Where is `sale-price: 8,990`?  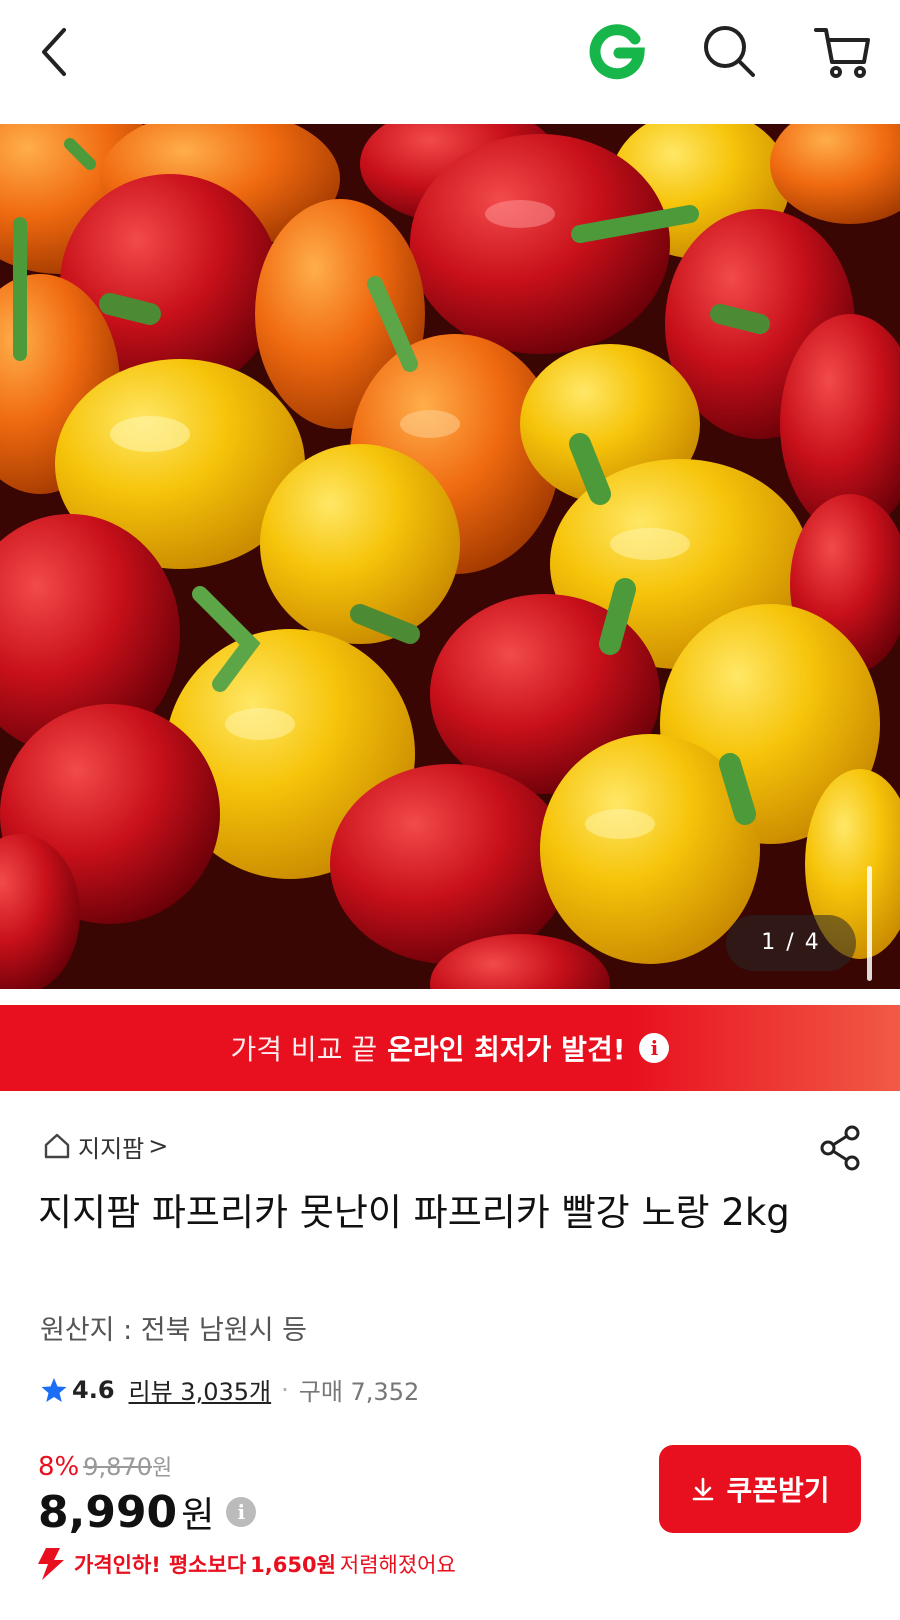
sale-price: 8,990 is located at coordinates (108, 1512).